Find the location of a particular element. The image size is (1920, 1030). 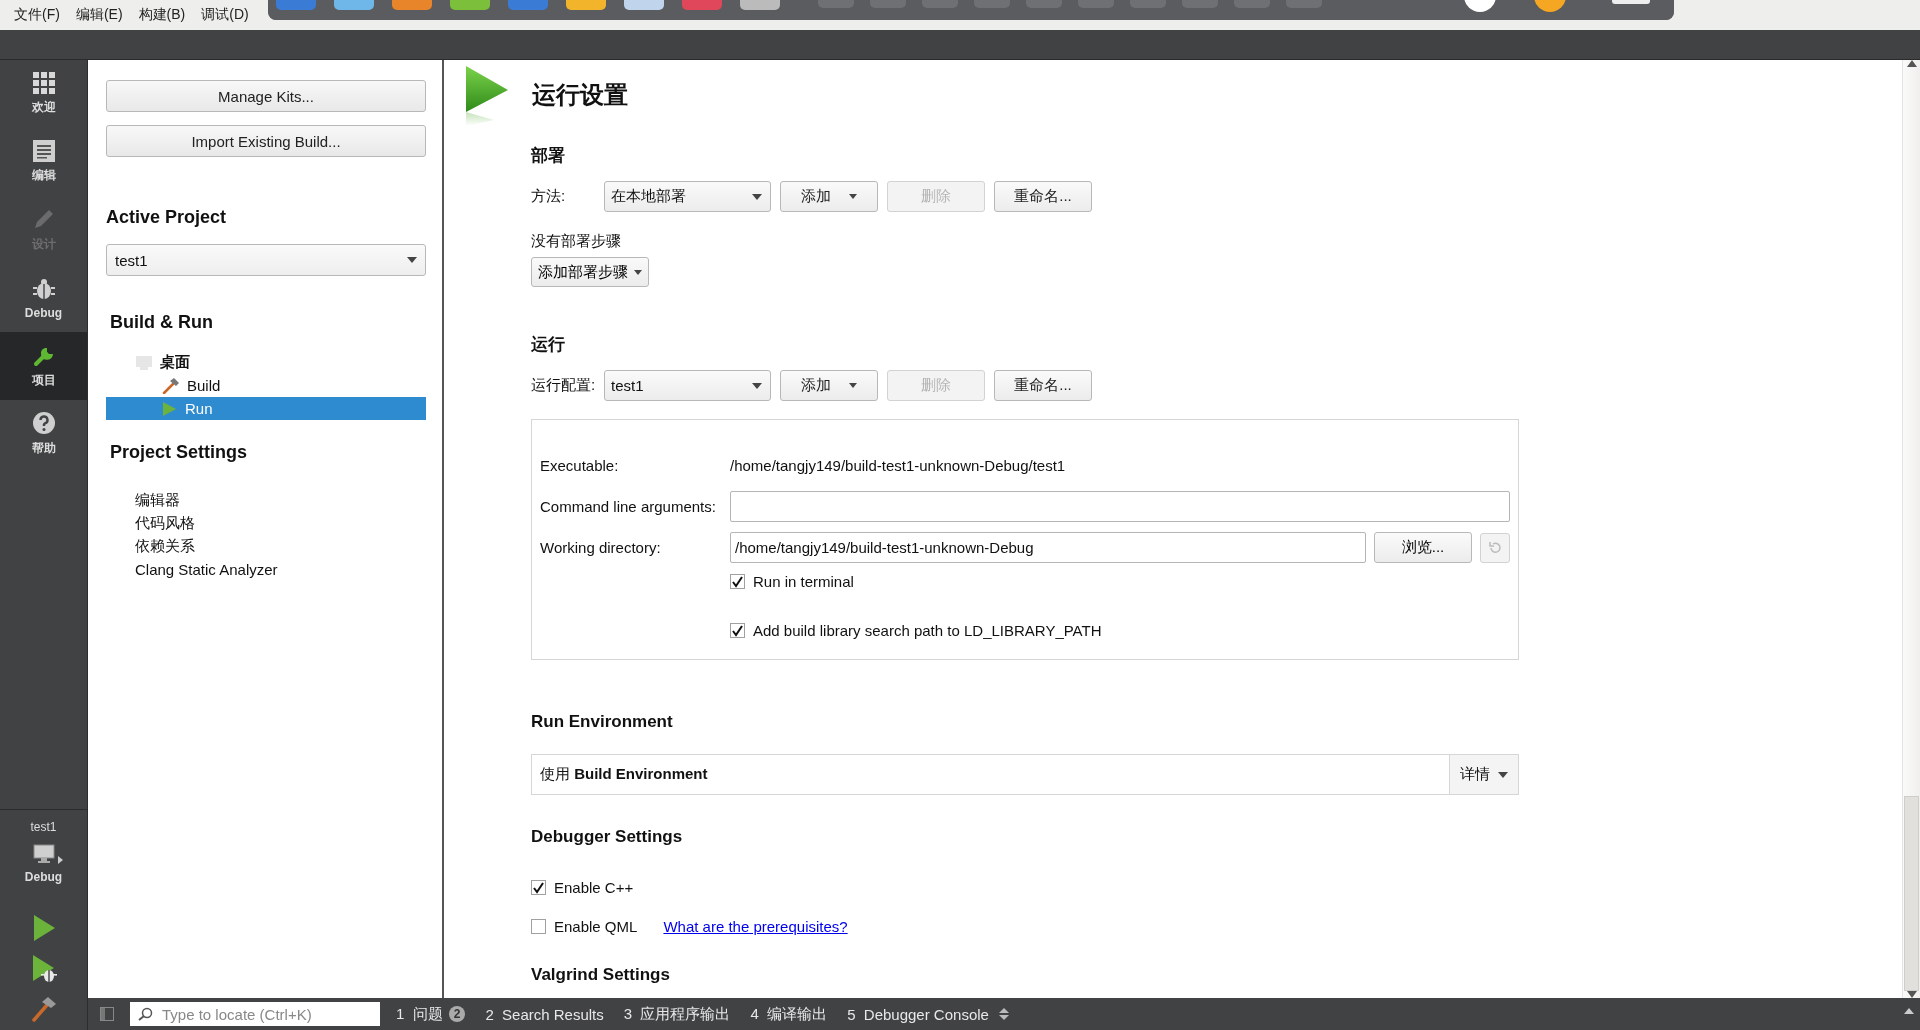

field-label: 方法: is located at coordinates (549, 196).